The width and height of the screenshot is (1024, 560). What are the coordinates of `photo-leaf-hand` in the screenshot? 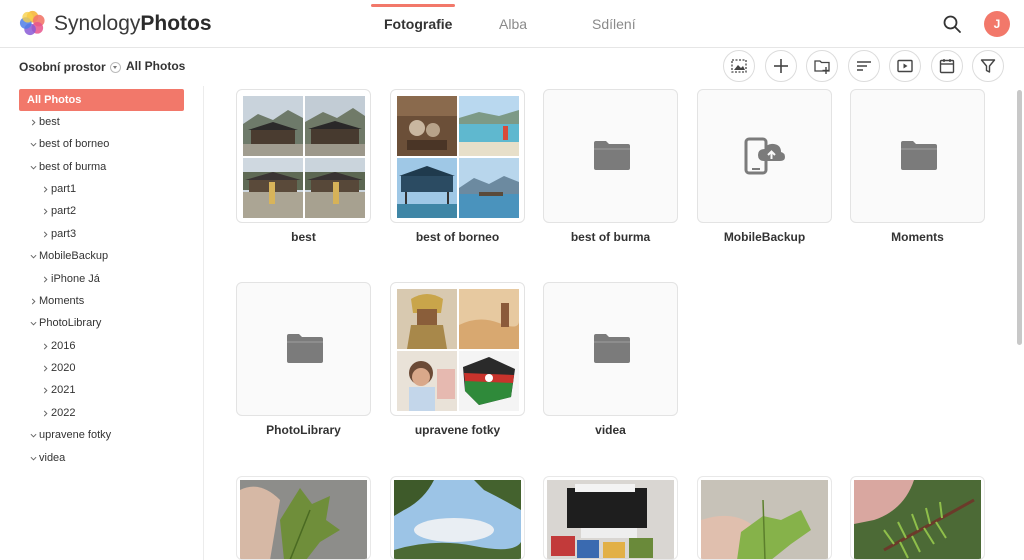 It's located at (303, 519).